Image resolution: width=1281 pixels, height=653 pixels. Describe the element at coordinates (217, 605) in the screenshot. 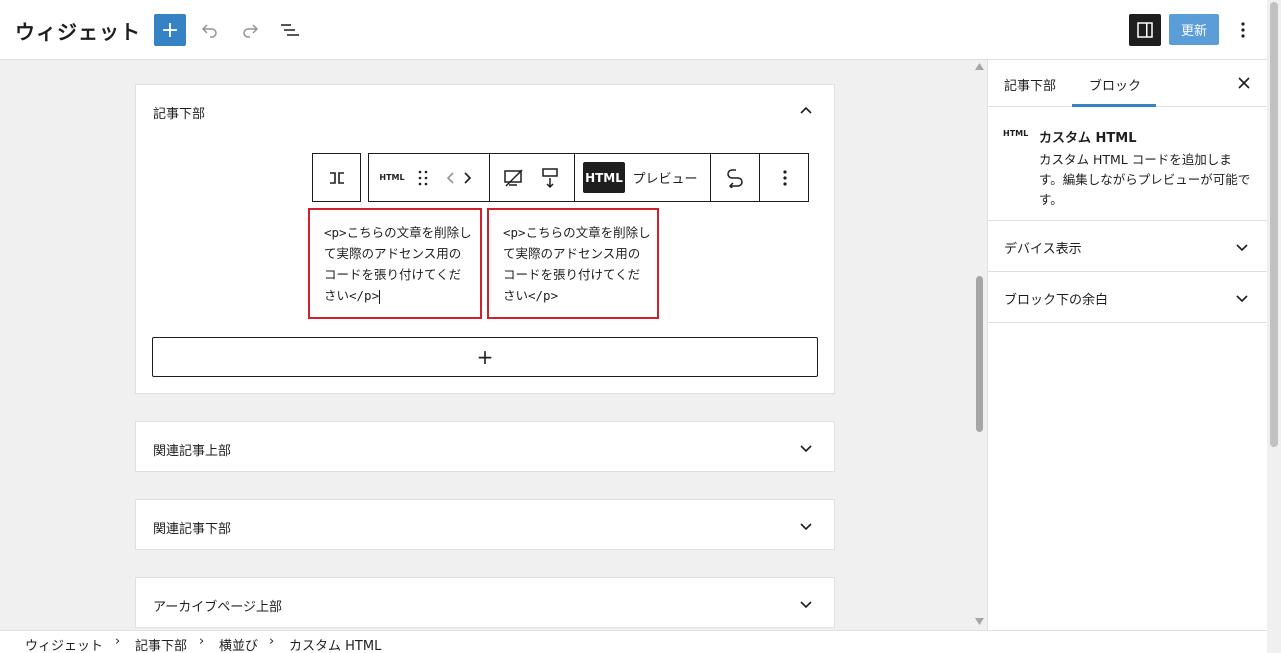

I see `widget-area-title: アーカイブページ上部` at that location.